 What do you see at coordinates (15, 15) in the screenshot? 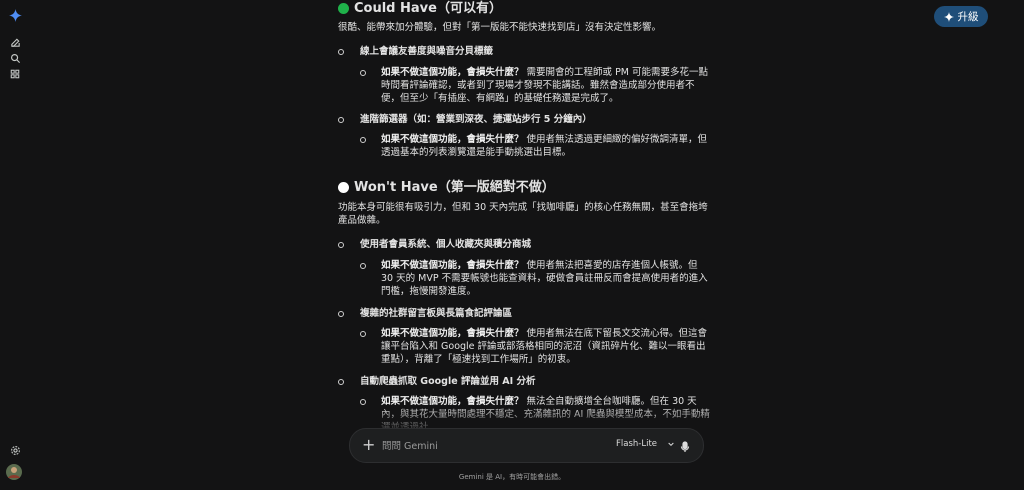
I see `gemini-spark-icon` at bounding box center [15, 15].